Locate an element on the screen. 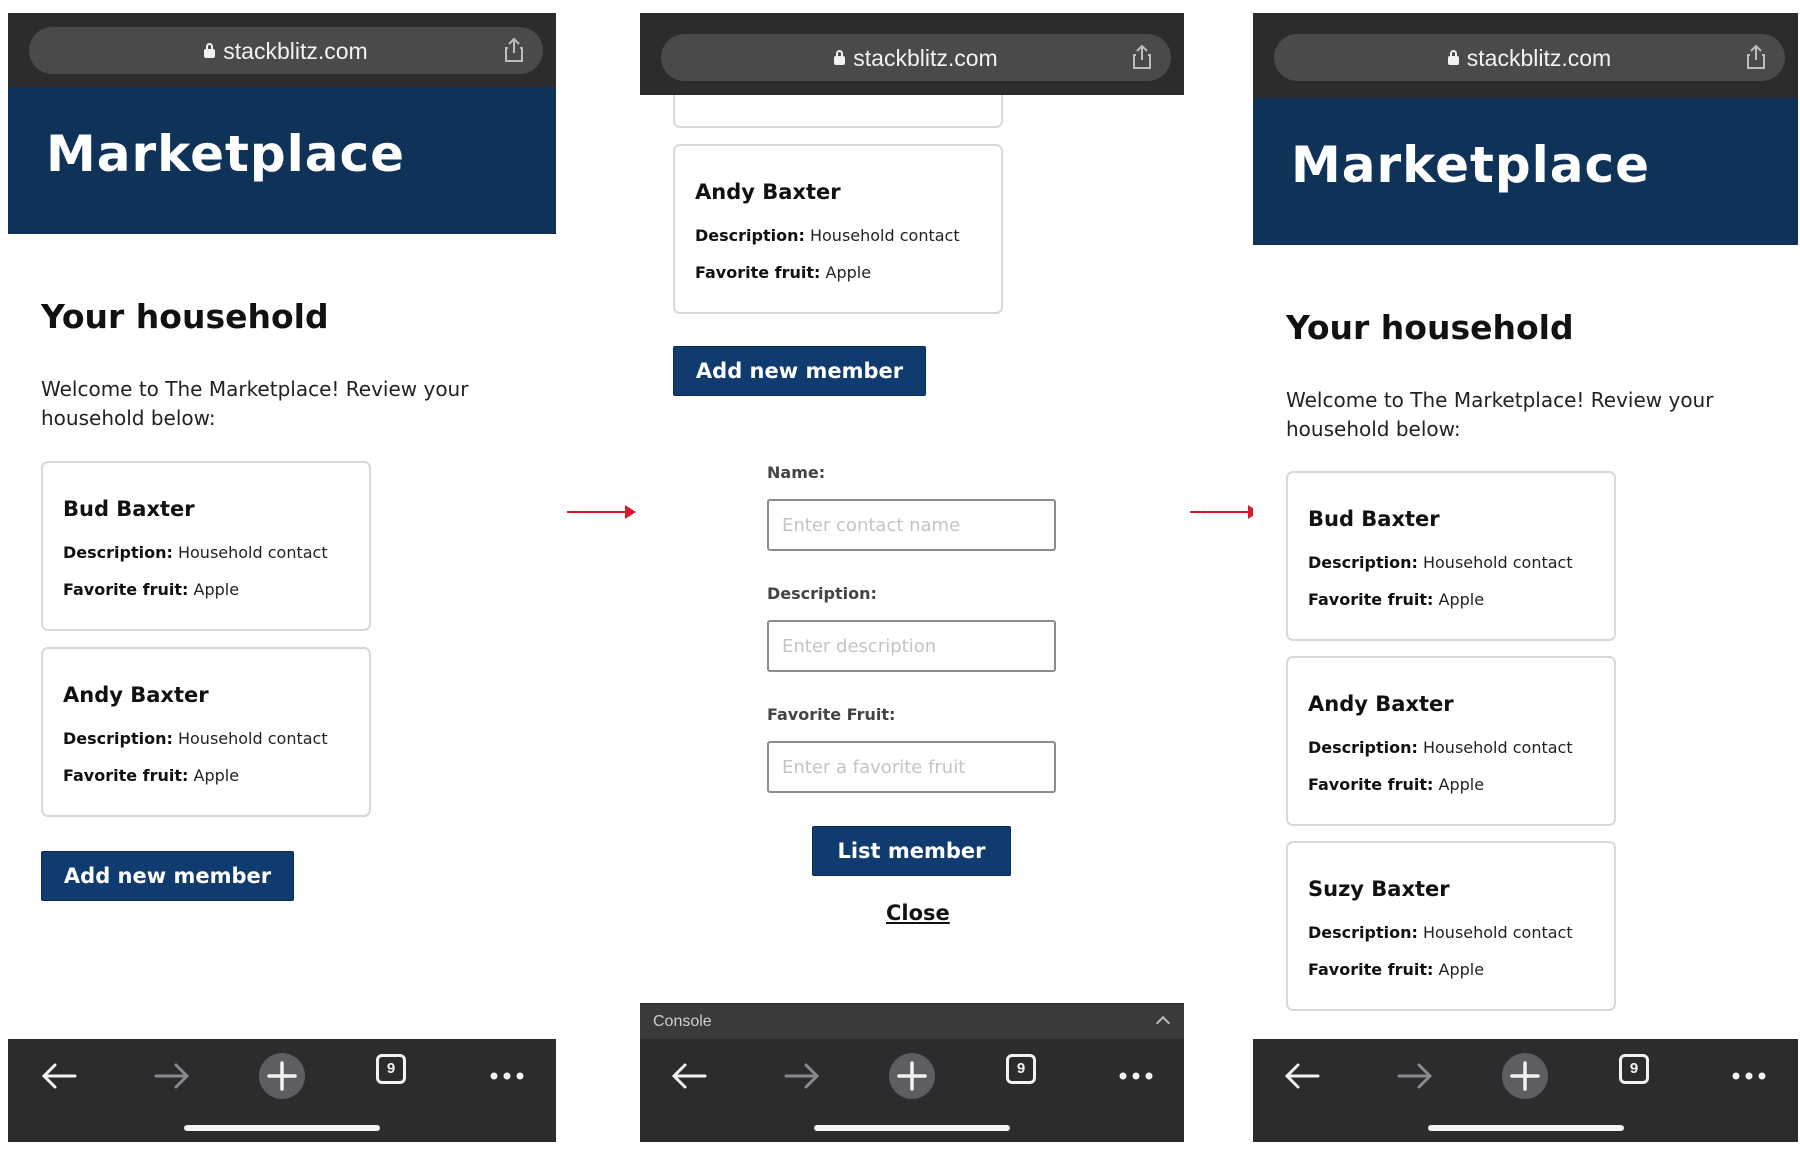 The height and width of the screenshot is (1149, 1800). description-field-label: Description: is located at coordinates (822, 593).